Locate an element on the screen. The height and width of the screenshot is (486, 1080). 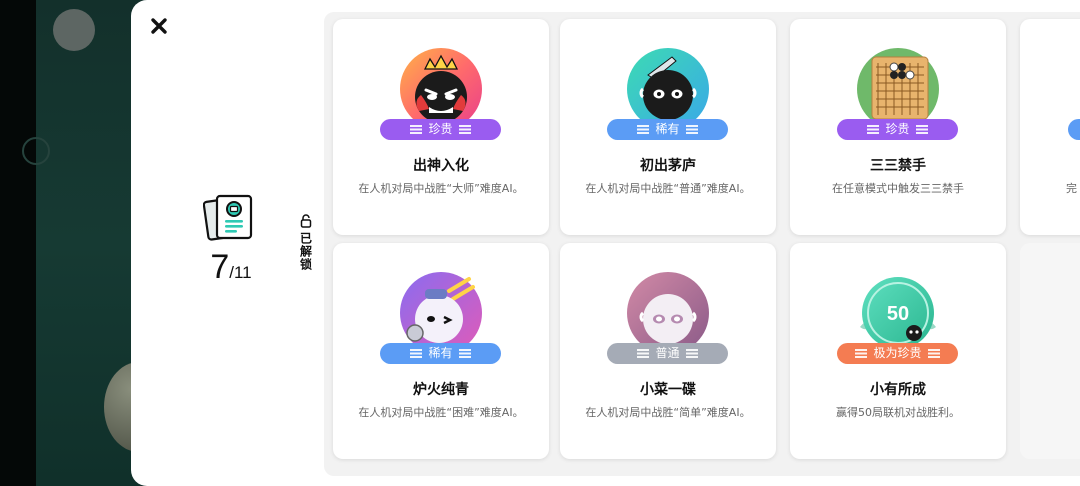
unlock-icon is located at coordinates (306, 221).